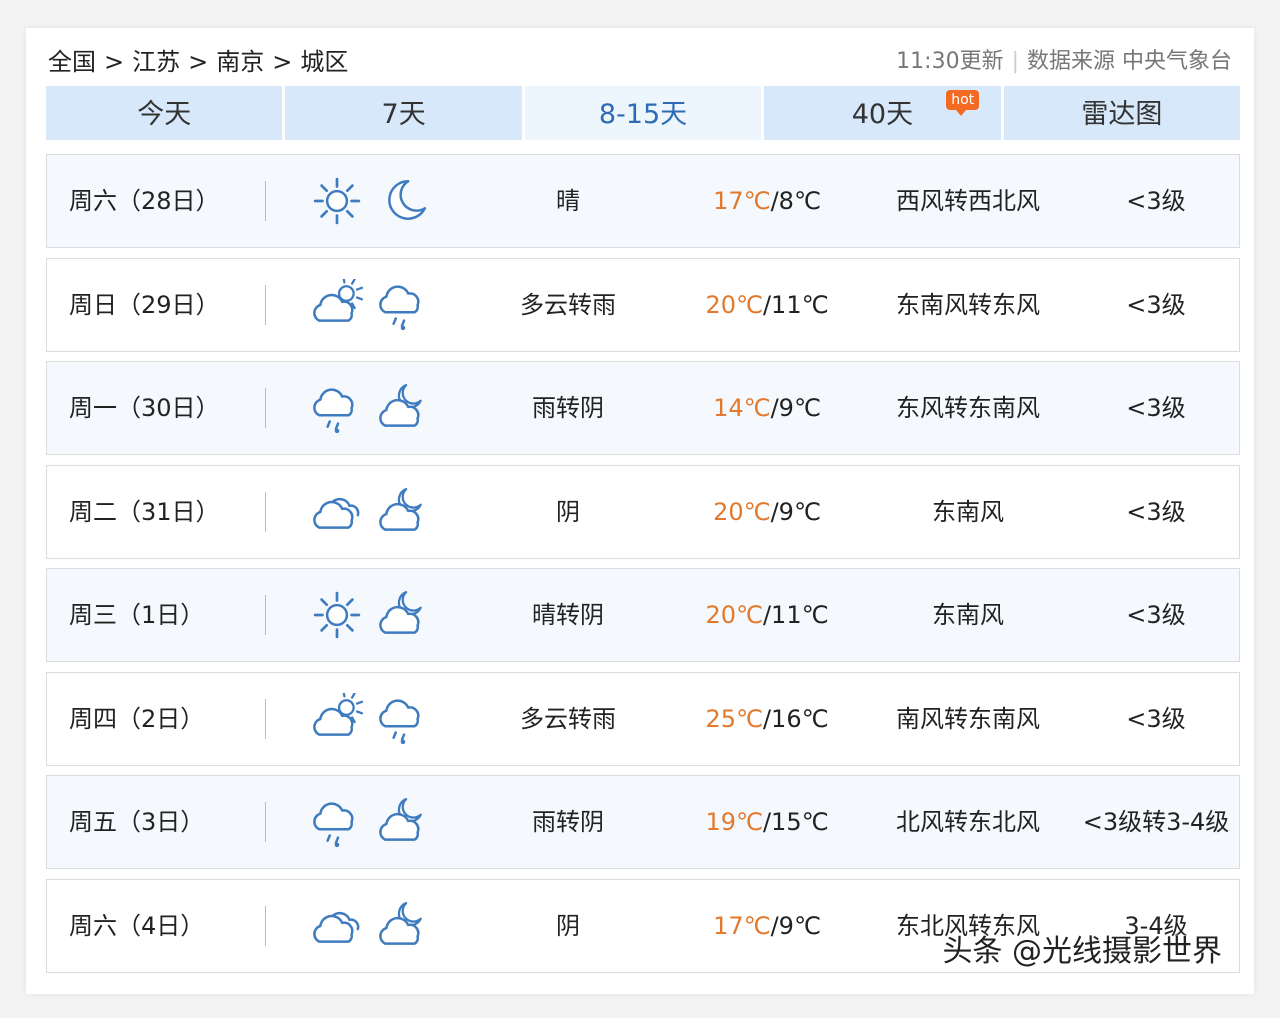 The height and width of the screenshot is (1018, 1280). I want to click on forecast-row: 周一（30日） 雨转阴 14℃/9℃ 东风转东南风 <3级, so click(643, 408).